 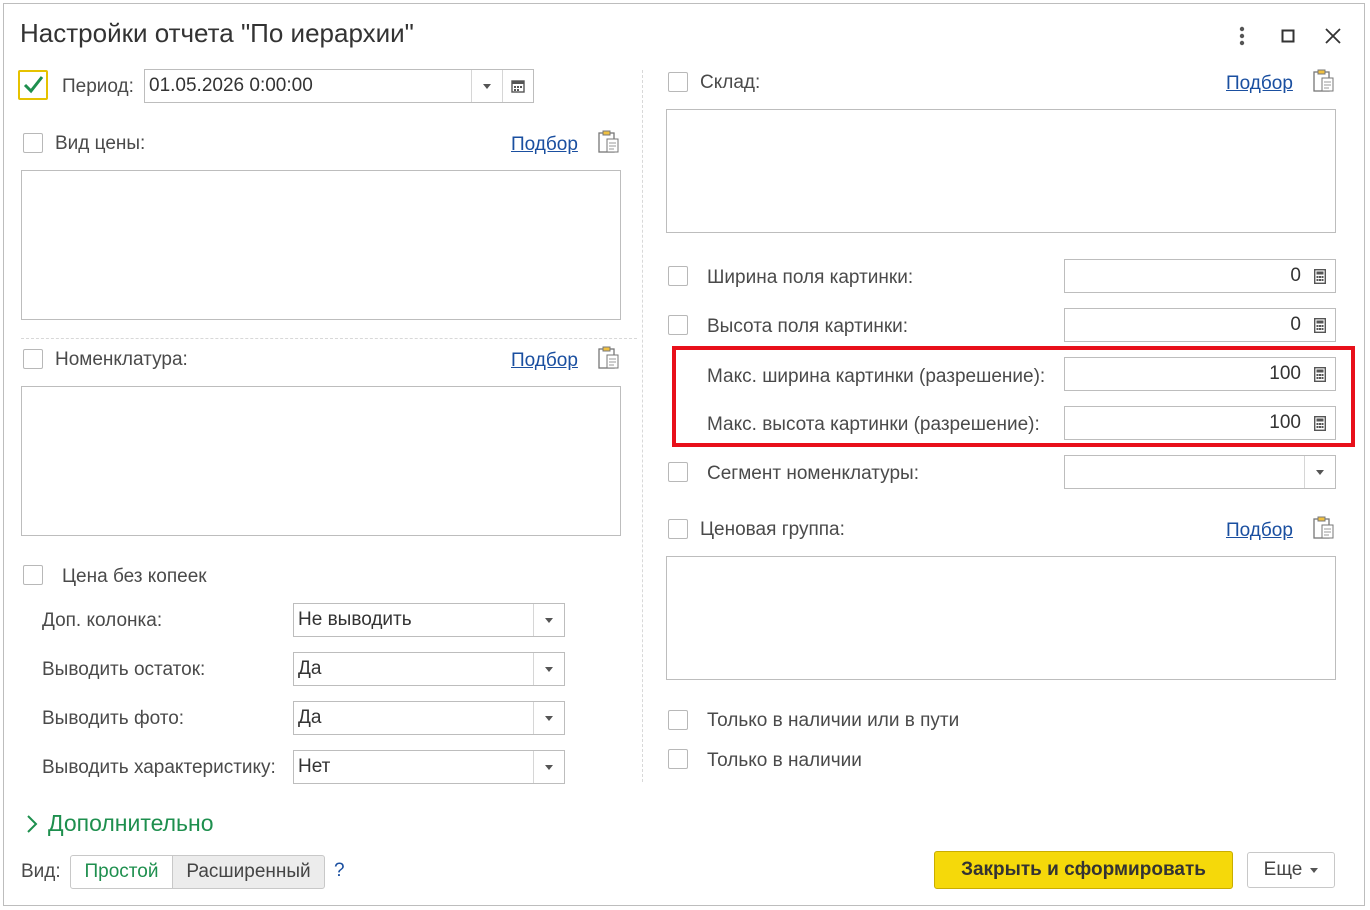 I want to click on max-height-field: 100, so click(x=1200, y=423).